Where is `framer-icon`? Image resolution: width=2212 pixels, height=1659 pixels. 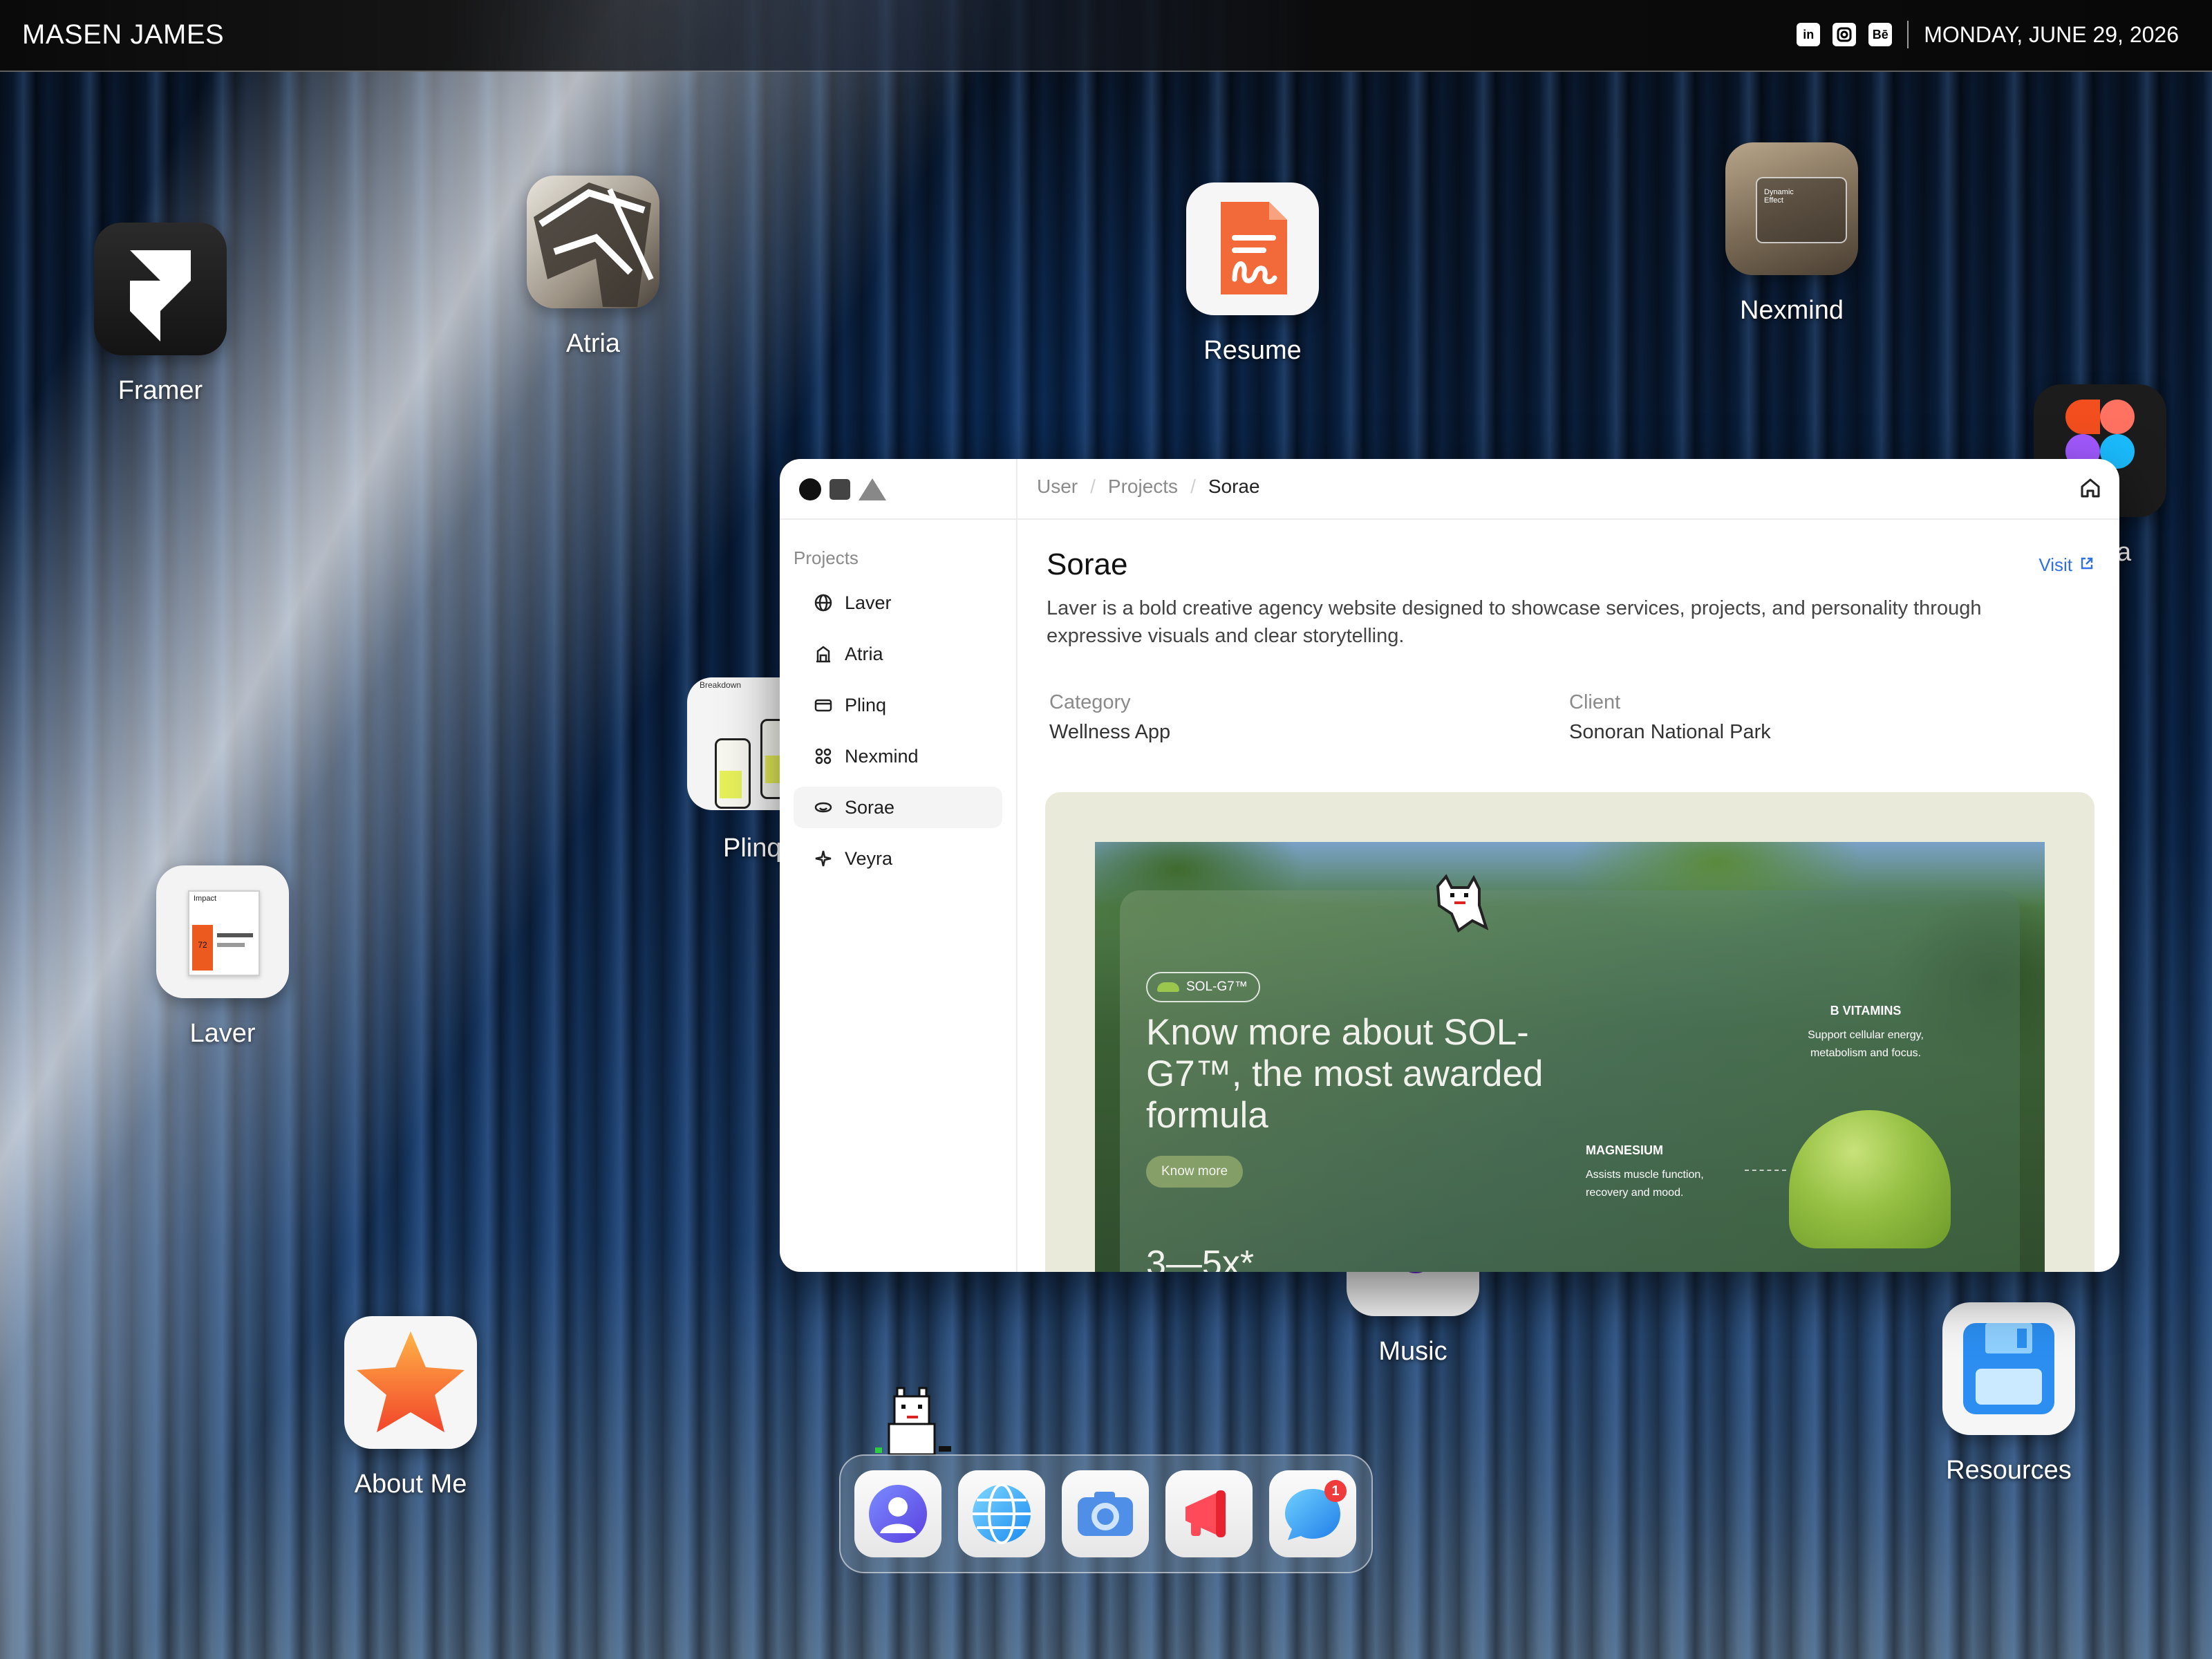 framer-icon is located at coordinates (160, 289).